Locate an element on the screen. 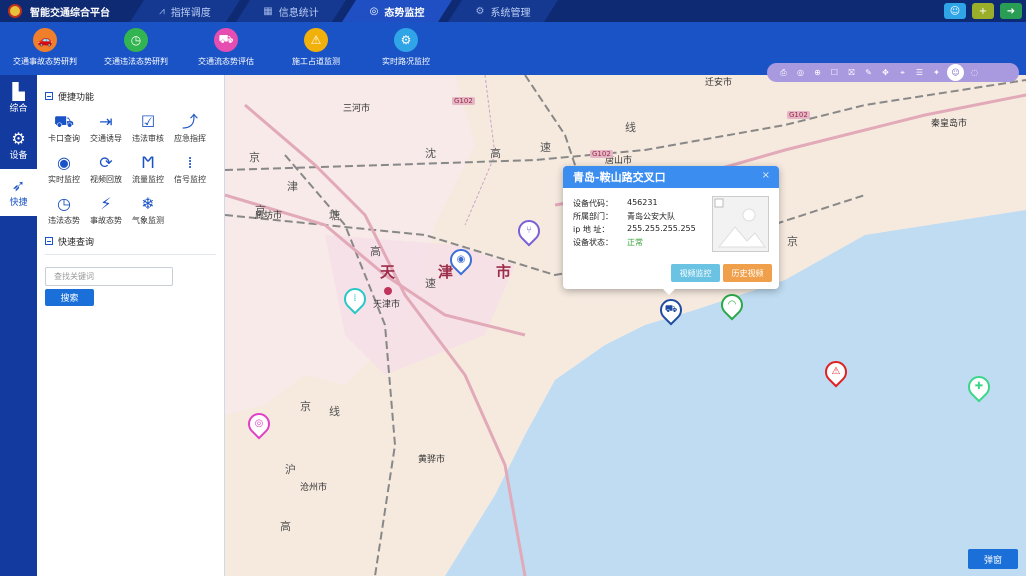  shortcut-violation-review: ☑ 违法审核 is located at coordinates (148, 127).